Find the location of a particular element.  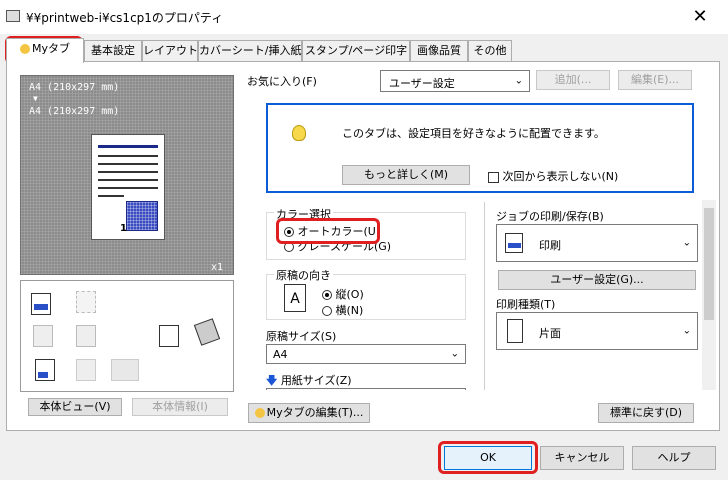

portrait-icon: A is located at coordinates (295, 298).